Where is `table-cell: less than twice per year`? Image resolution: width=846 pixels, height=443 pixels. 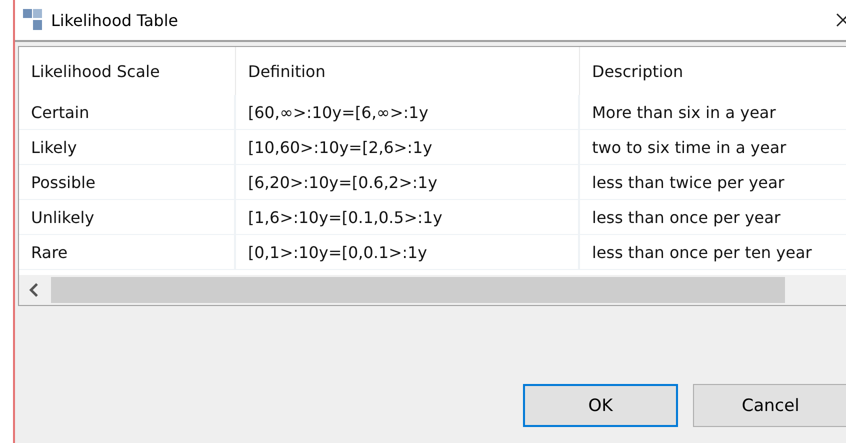 table-cell: less than twice per year is located at coordinates (713, 182).